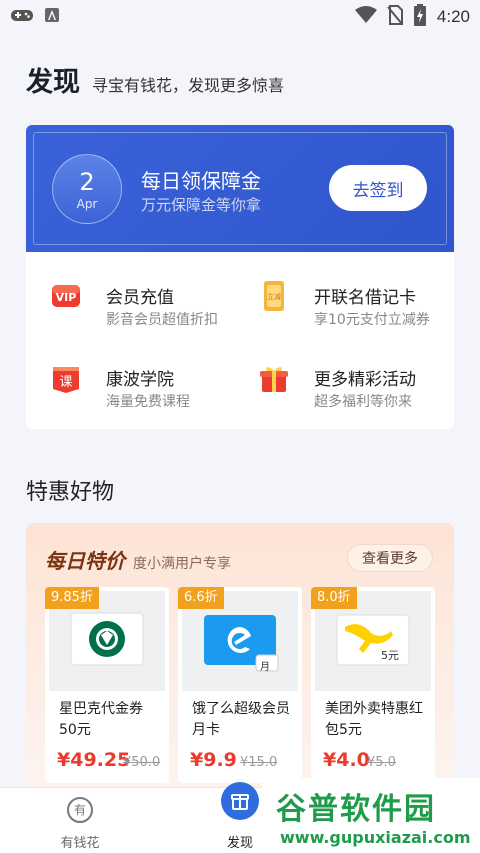 This screenshot has height=853, width=480. I want to click on product-price: ¥9.9, so click(213, 760).